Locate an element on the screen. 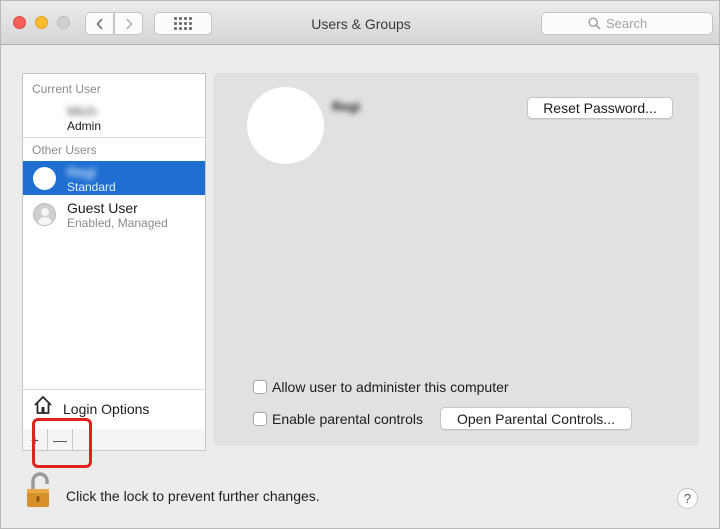  user-role: Enabled, Managed is located at coordinates (117, 223).